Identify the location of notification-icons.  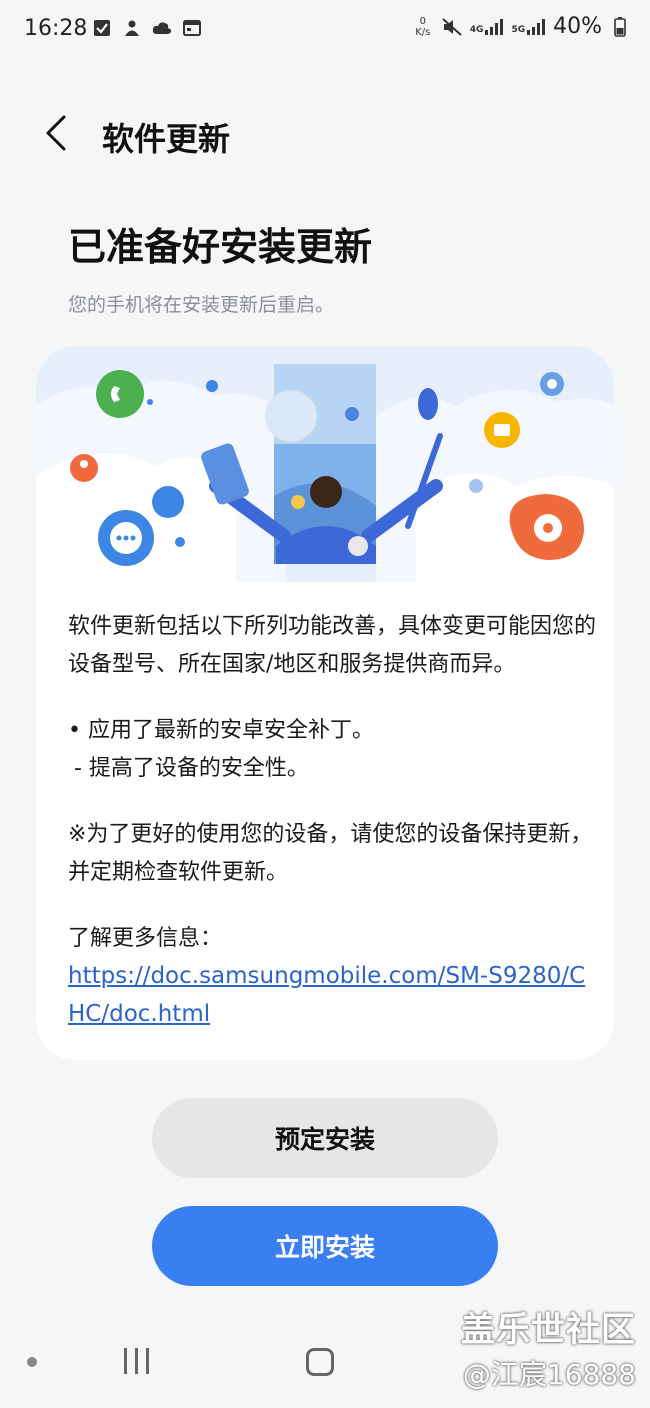
(147, 28).